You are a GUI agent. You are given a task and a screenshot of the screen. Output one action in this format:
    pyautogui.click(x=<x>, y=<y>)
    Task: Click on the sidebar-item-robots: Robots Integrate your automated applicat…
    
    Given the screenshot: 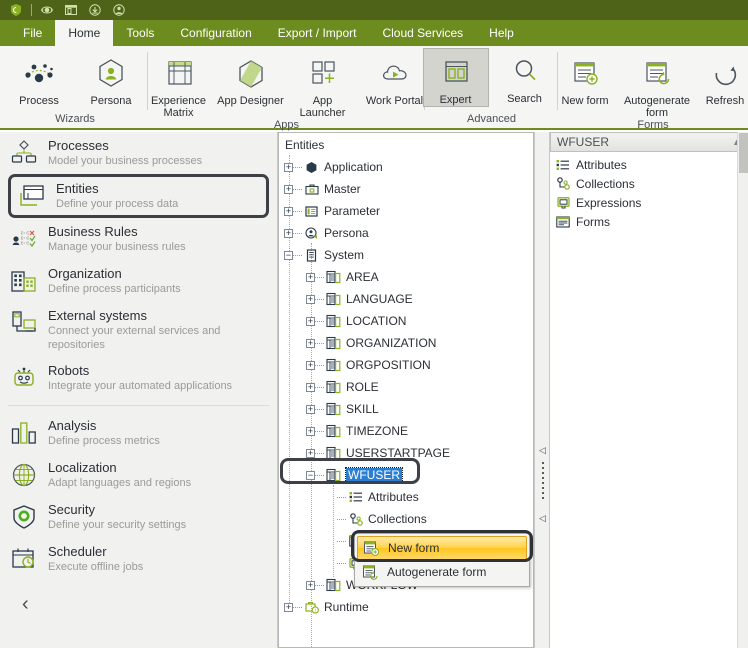 What is the action you would take?
    pyautogui.click(x=138, y=378)
    